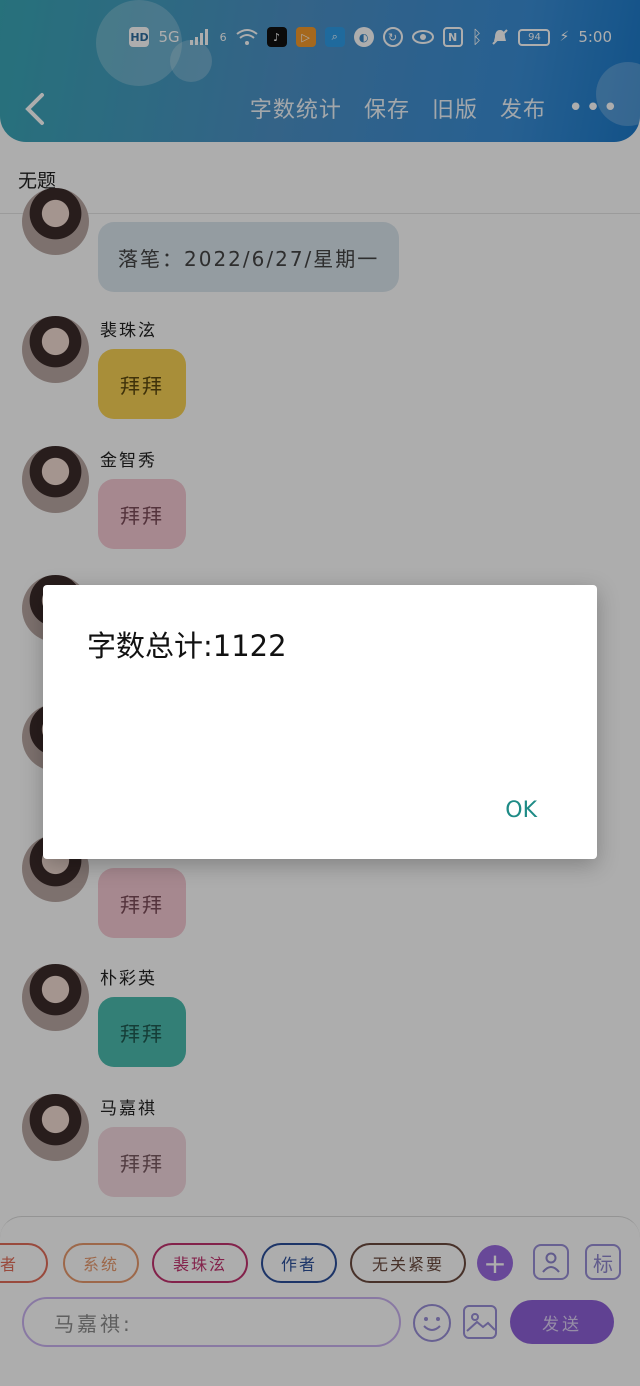  Describe the element at coordinates (521, 810) in the screenshot. I see `ok-button: OK` at that location.